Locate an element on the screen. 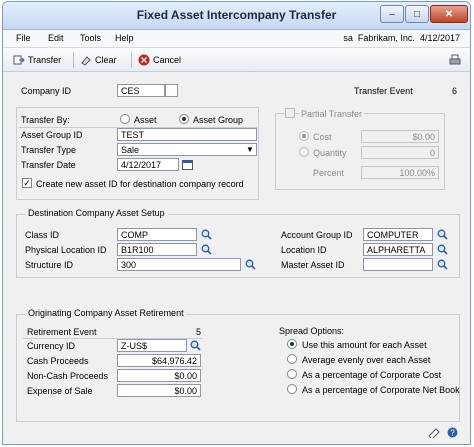  cancel-icon is located at coordinates (144, 60).